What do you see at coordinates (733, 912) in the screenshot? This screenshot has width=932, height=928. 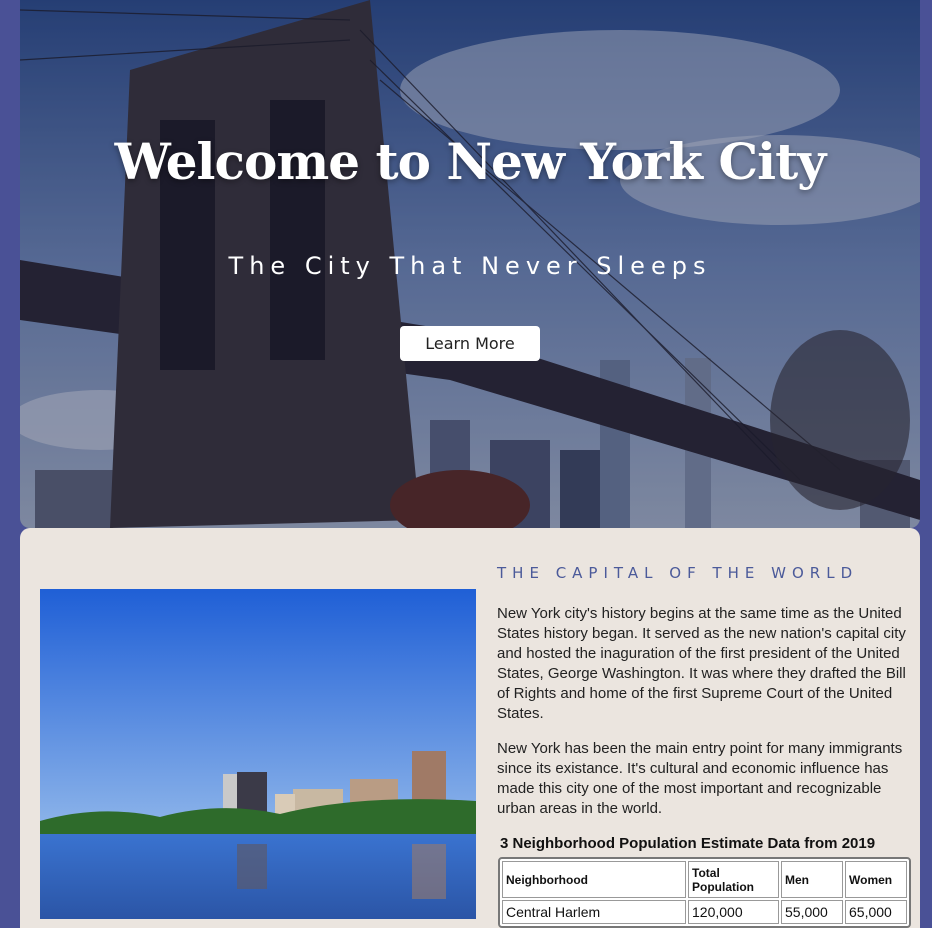 I see `cell-total-population: 120,000` at bounding box center [733, 912].